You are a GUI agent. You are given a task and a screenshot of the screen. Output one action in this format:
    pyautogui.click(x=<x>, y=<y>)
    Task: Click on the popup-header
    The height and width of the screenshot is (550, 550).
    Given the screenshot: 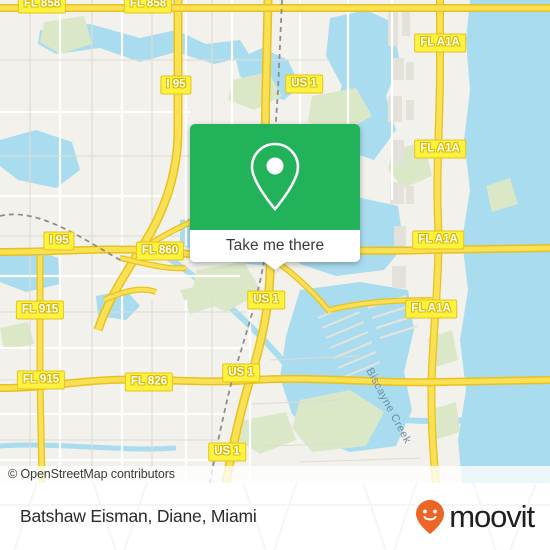 What is the action you would take?
    pyautogui.click(x=275, y=177)
    